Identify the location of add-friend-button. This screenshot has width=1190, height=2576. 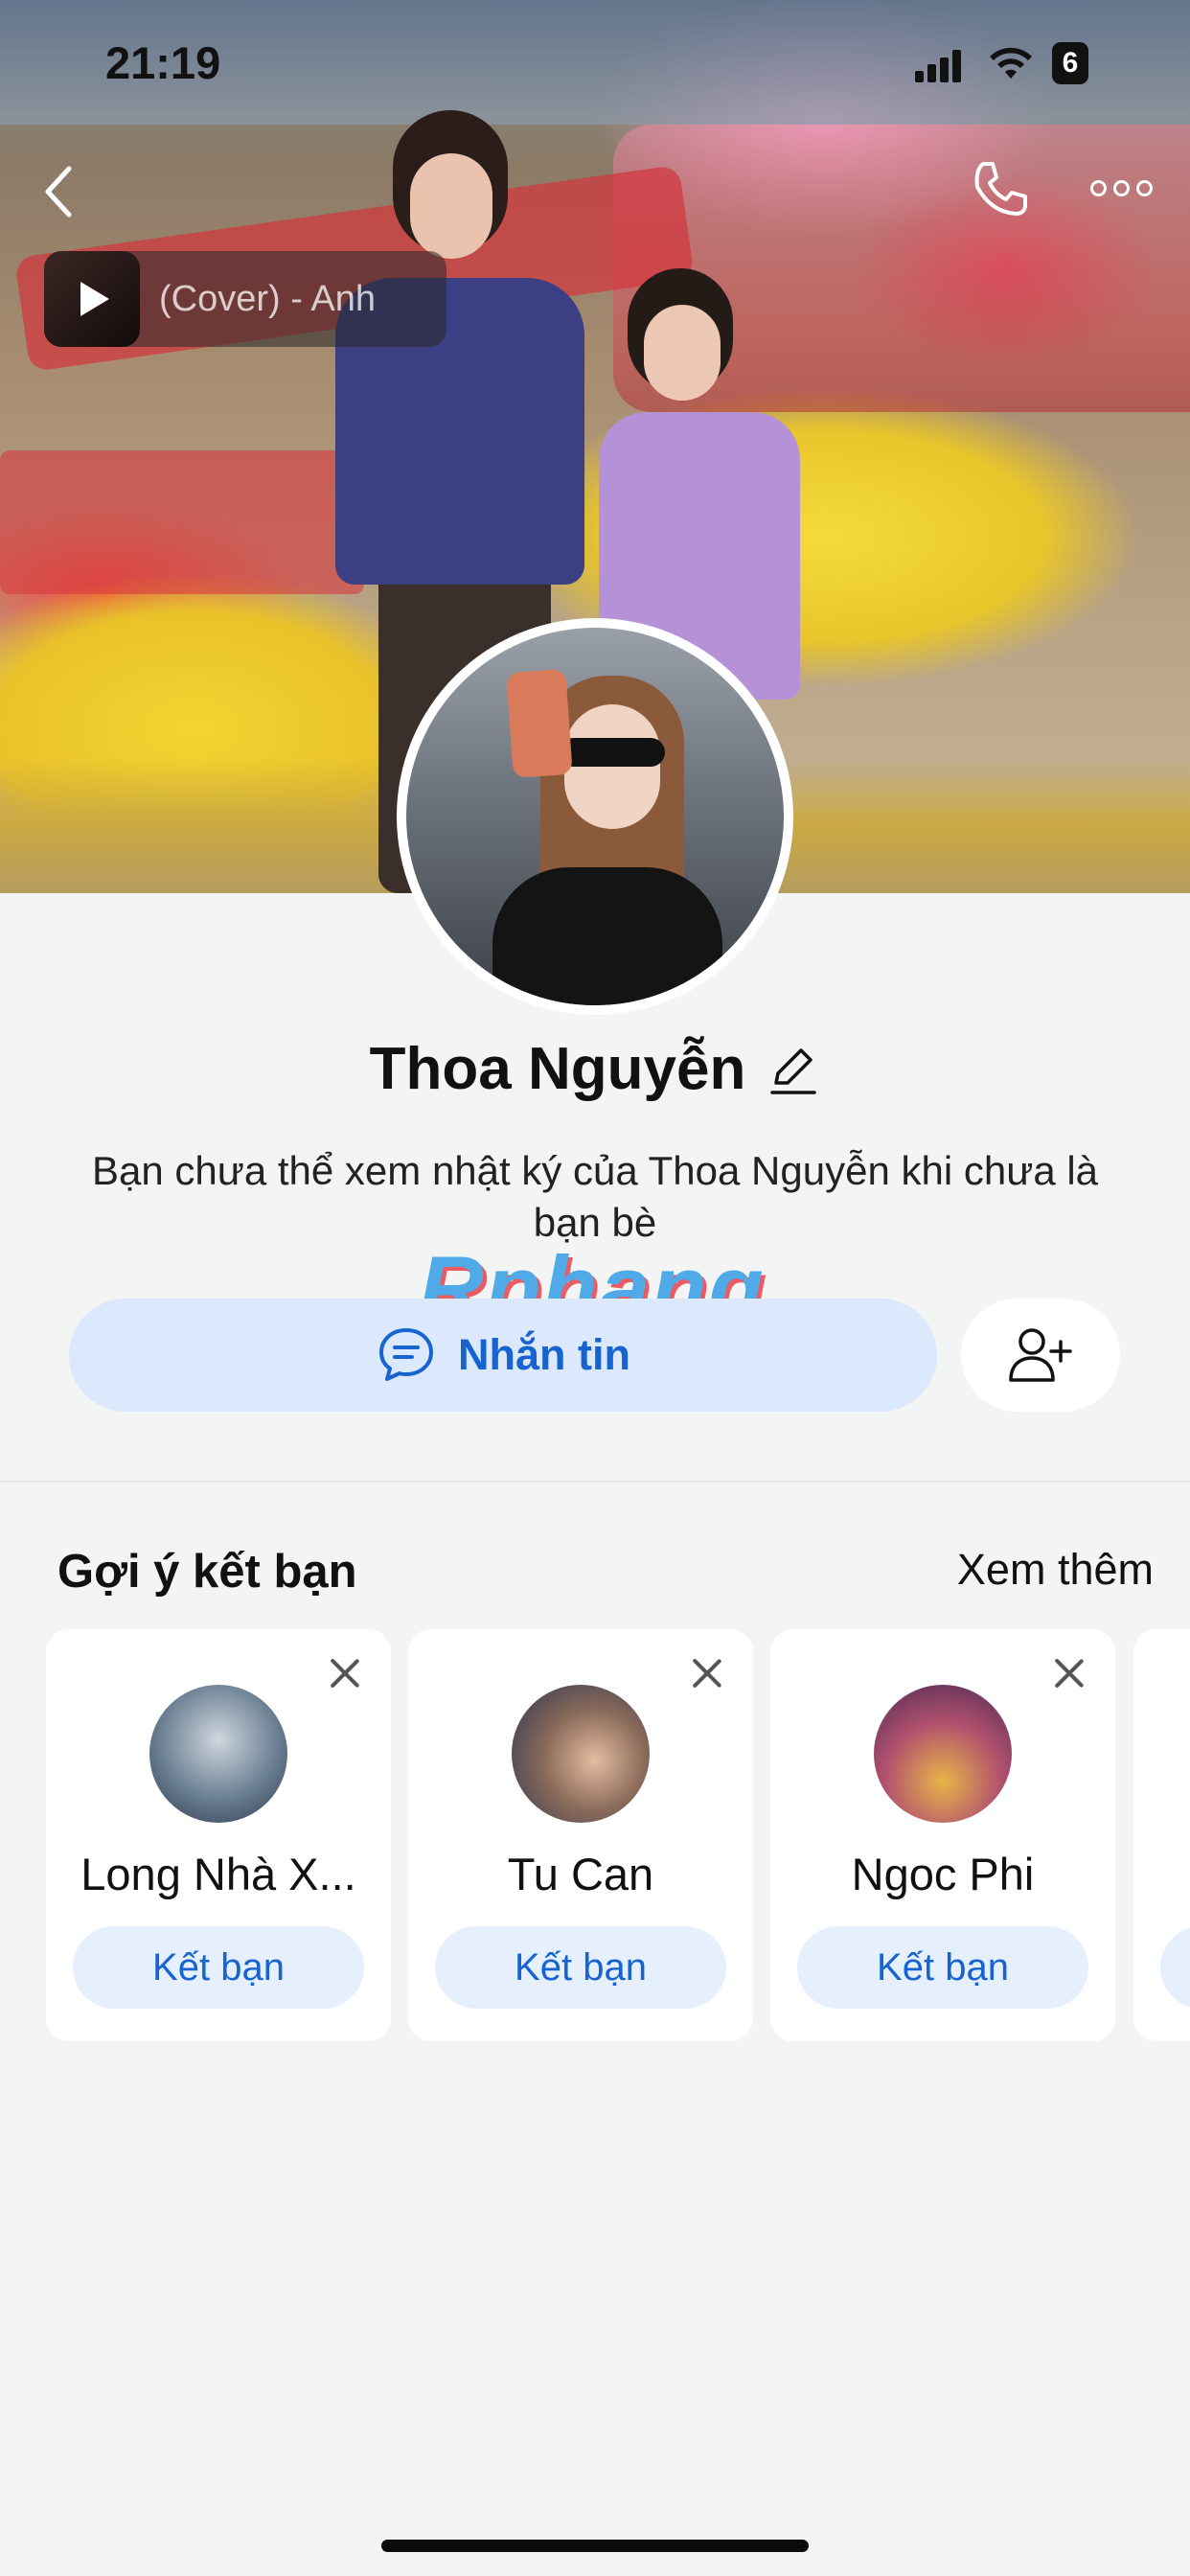
(1040, 1355).